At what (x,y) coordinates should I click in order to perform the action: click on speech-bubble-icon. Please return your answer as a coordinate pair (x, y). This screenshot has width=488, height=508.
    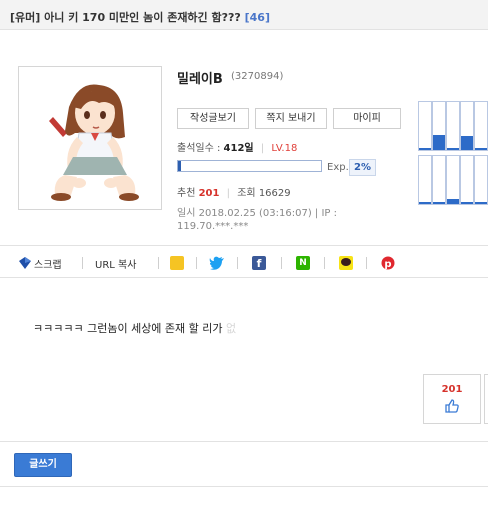
    Looking at the image, I should click on (346, 262).